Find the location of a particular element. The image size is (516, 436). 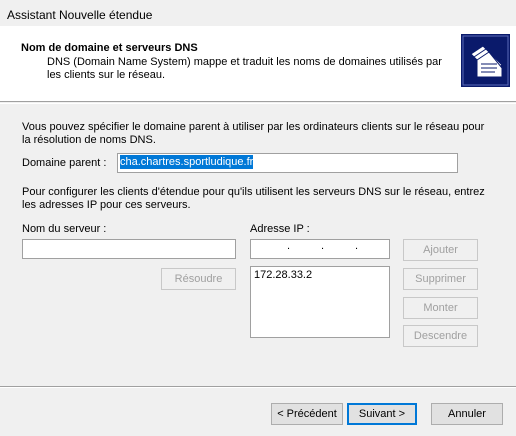

header-divider is located at coordinates (258, 103).